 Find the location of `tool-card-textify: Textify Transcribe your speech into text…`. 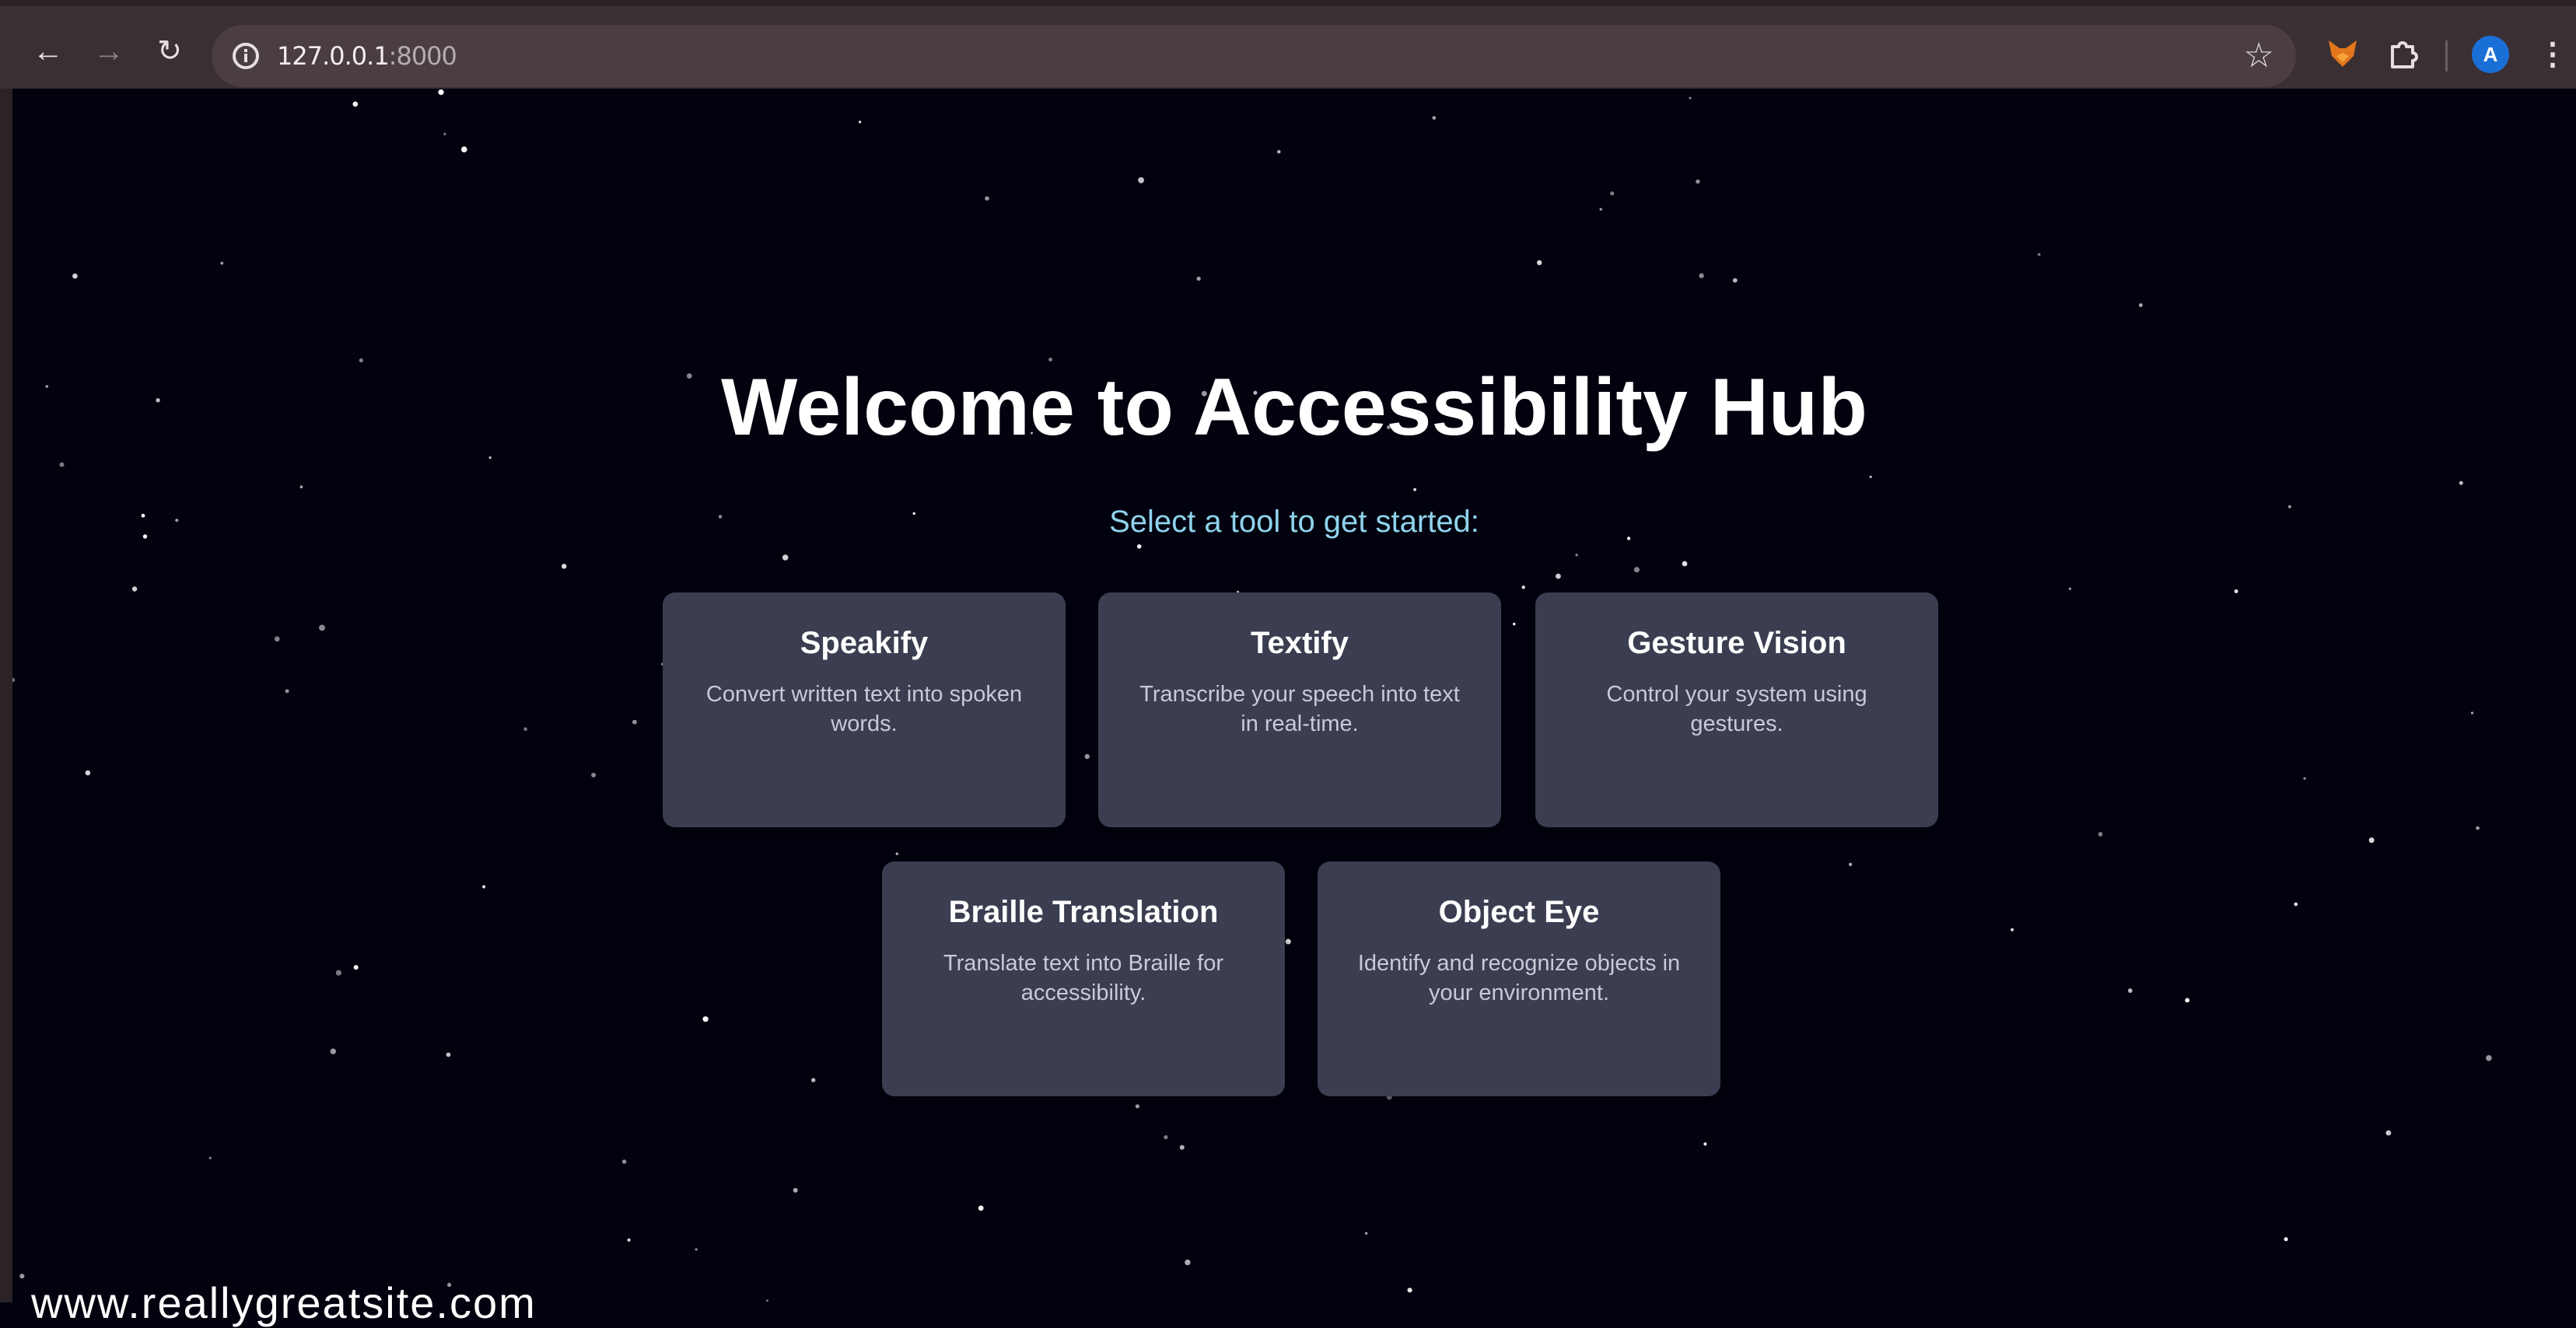

tool-card-textify: Textify Transcribe your speech into text… is located at coordinates (1300, 709).